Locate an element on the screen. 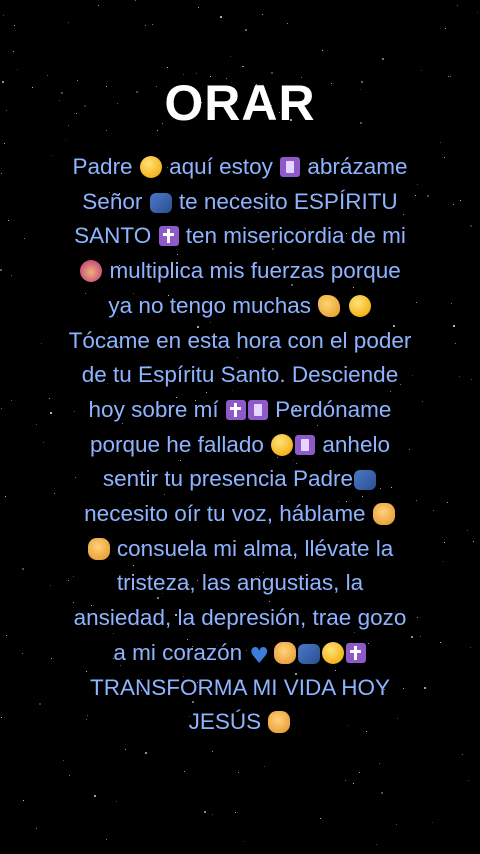  woman-bowing-icon is located at coordinates (91, 271).